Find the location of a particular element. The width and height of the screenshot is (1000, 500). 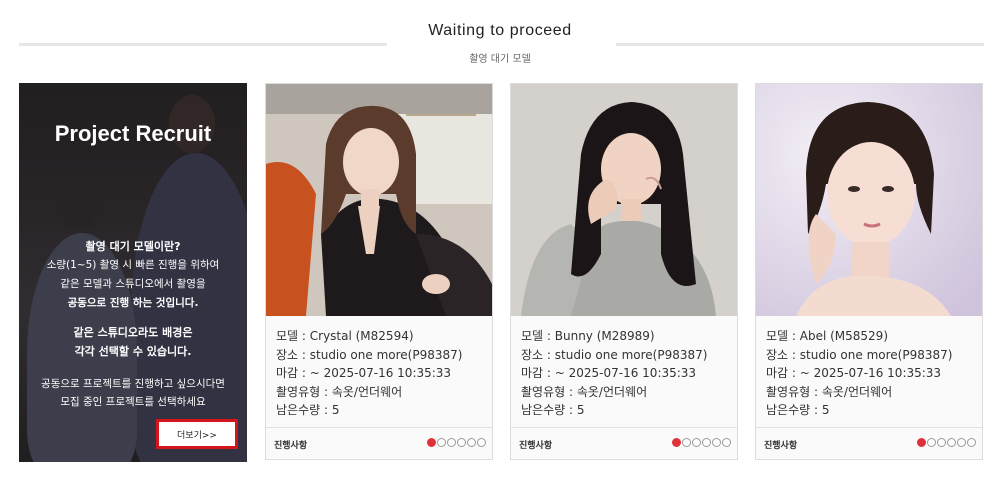

recruit-description: 같은 모델과 스튜디오에서 촬영을 is located at coordinates (133, 284).